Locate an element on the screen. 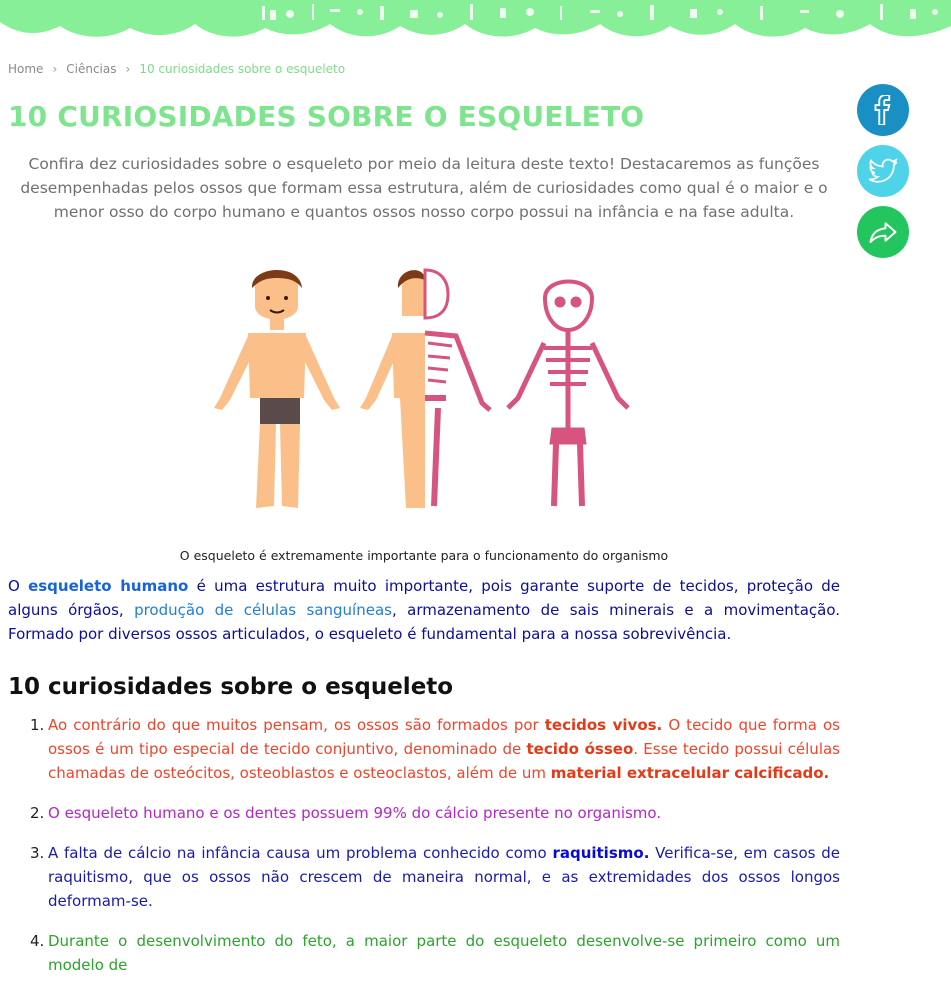 The height and width of the screenshot is (993, 951). section-heading: 10 curiosidades sobre o esqueleto is located at coordinates (231, 687).